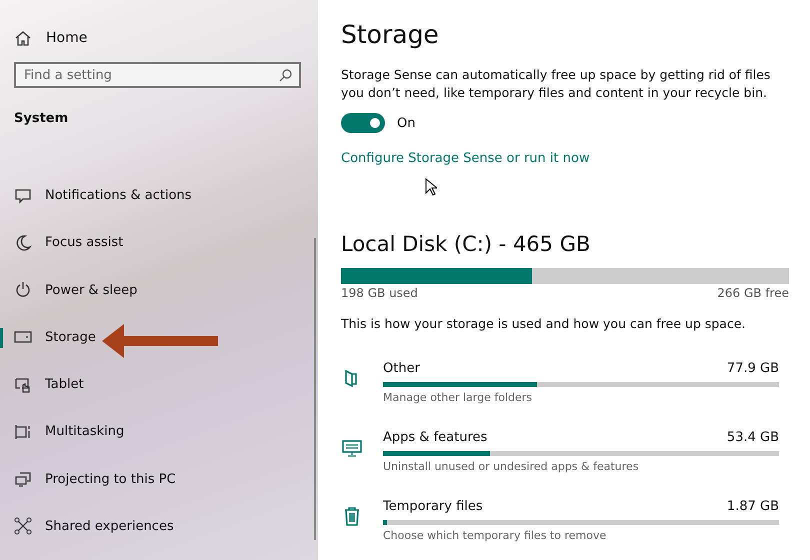 This screenshot has width=810, height=560. I want to click on sidebar-item: Tablet, so click(159, 384).